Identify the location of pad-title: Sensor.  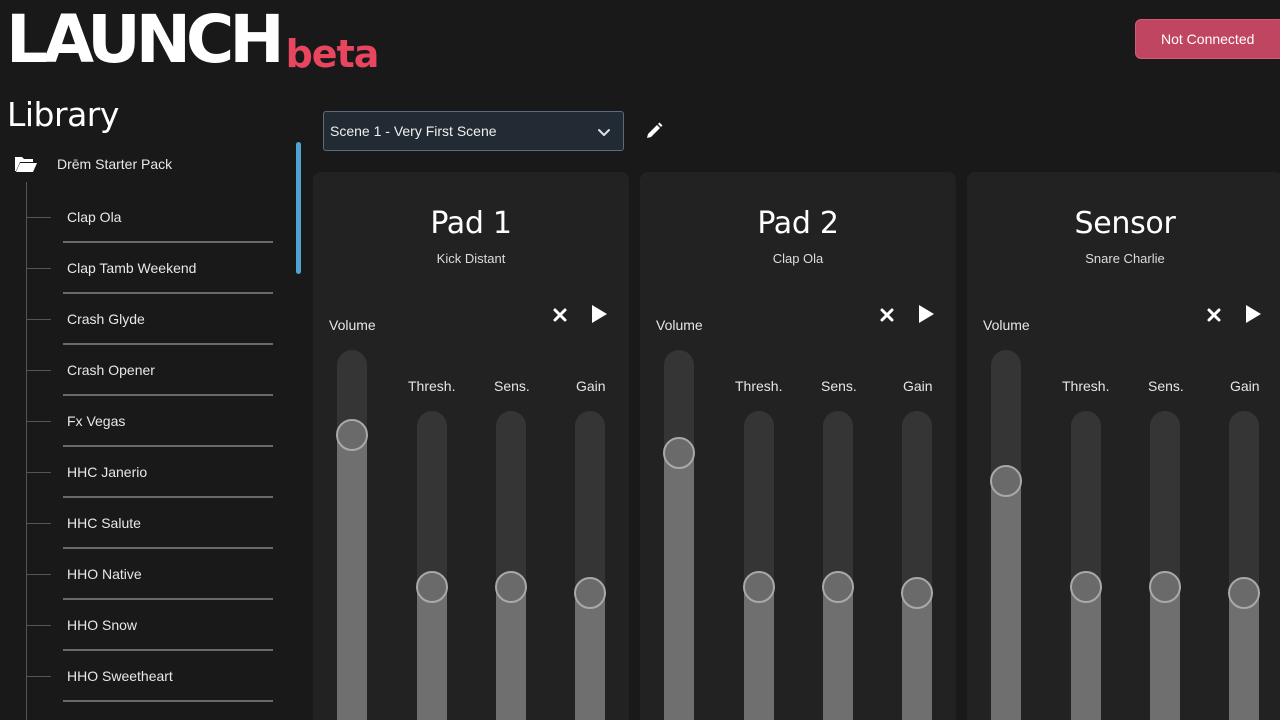
(1125, 223).